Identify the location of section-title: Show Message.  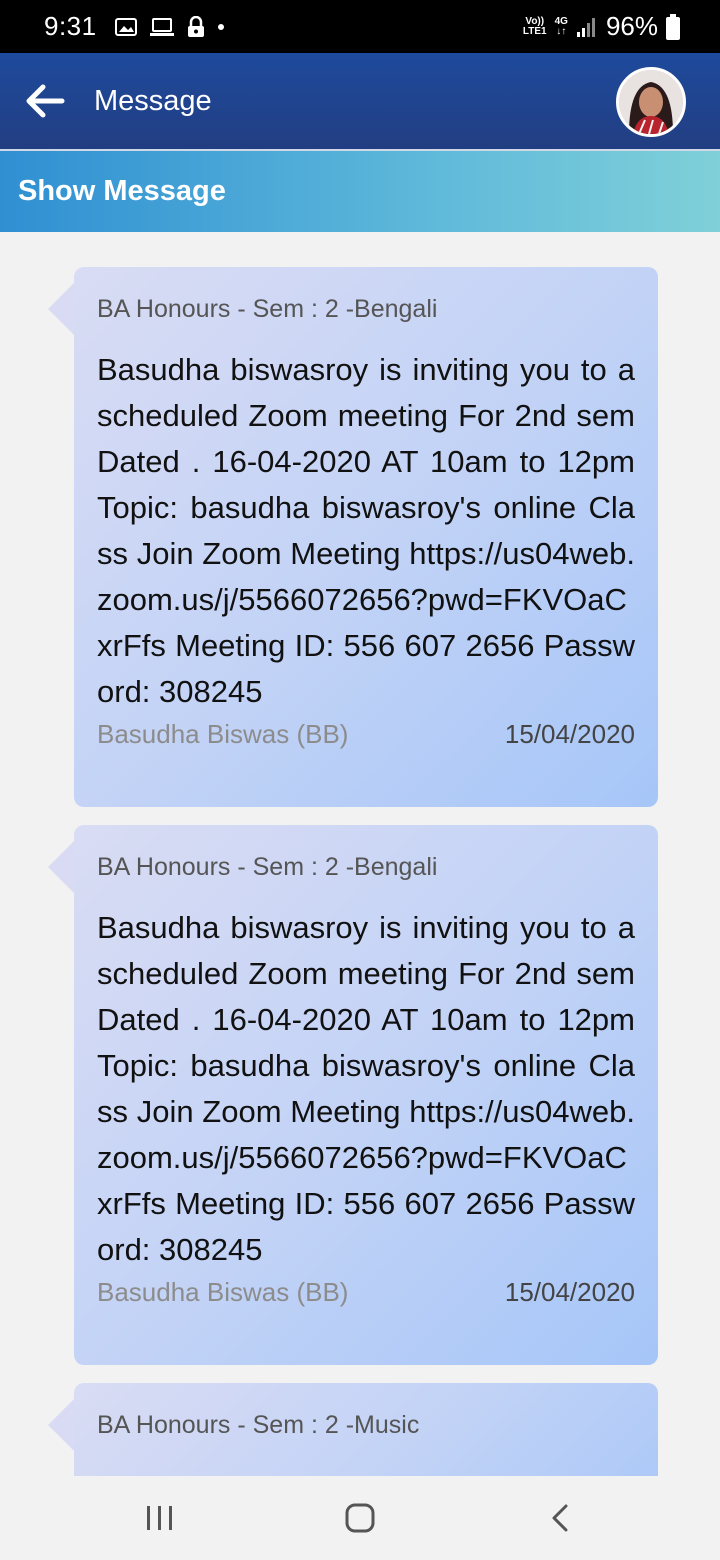
(122, 191).